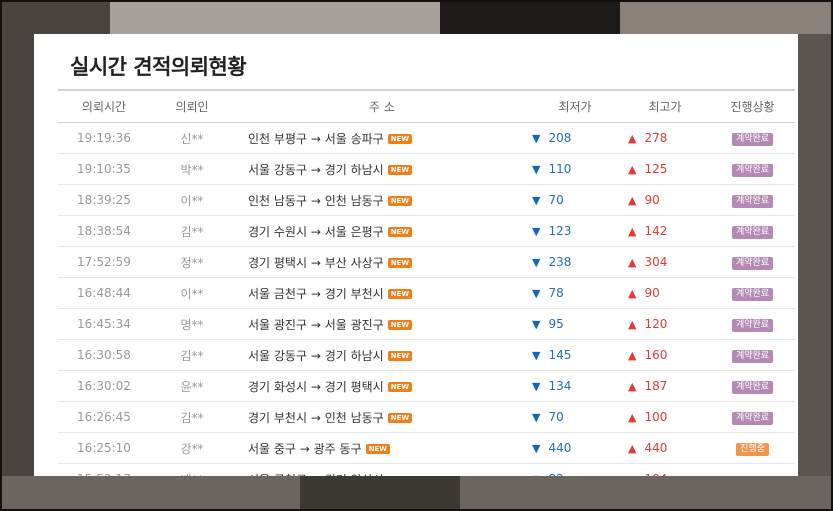  I want to click on row-address: 경기 평택시 → 부산 사상구, so click(316, 262).